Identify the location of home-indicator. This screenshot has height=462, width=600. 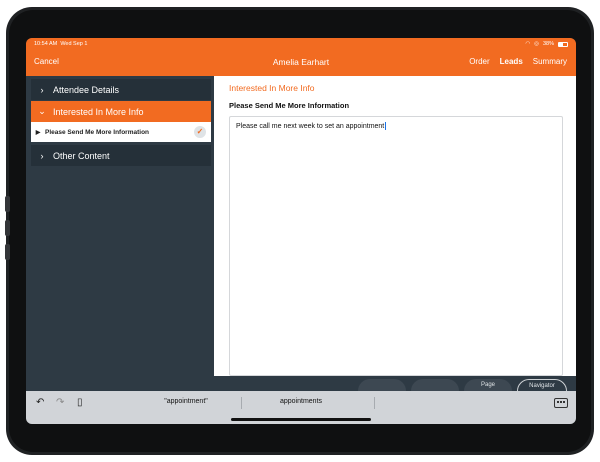
(301, 419).